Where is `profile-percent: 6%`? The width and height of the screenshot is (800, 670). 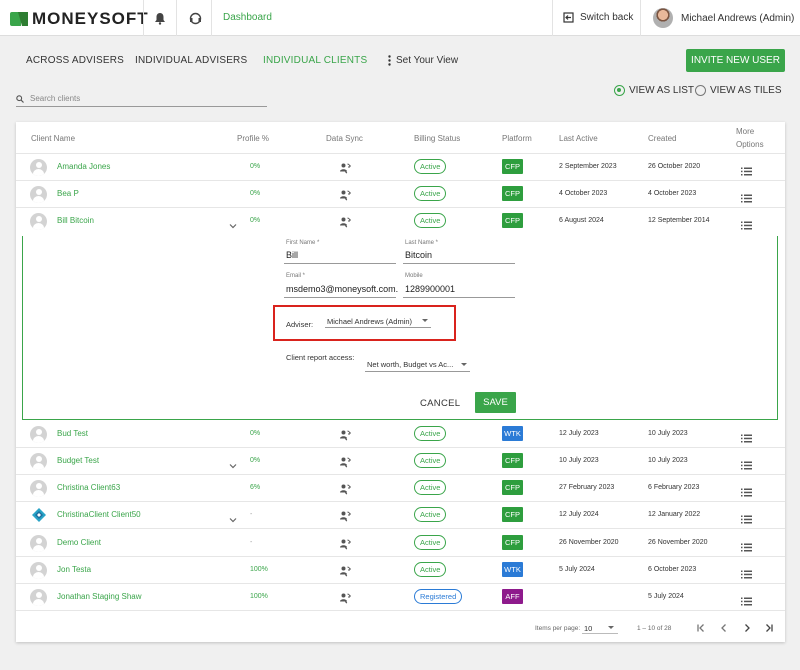
profile-percent: 6% is located at coordinates (255, 487).